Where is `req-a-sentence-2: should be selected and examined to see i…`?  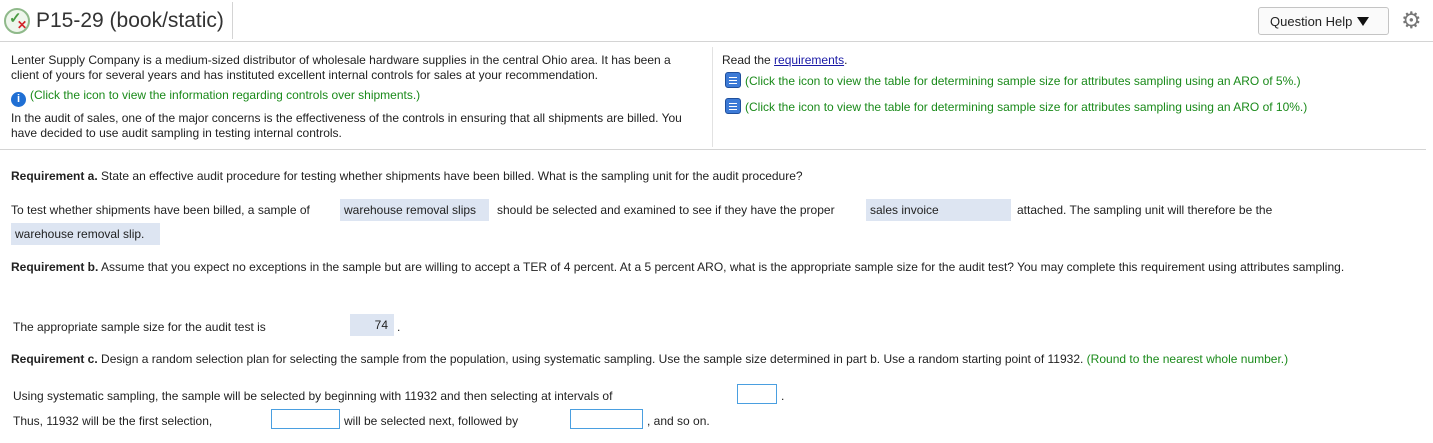
req-a-sentence-2: should be selected and examined to see i… is located at coordinates (666, 210).